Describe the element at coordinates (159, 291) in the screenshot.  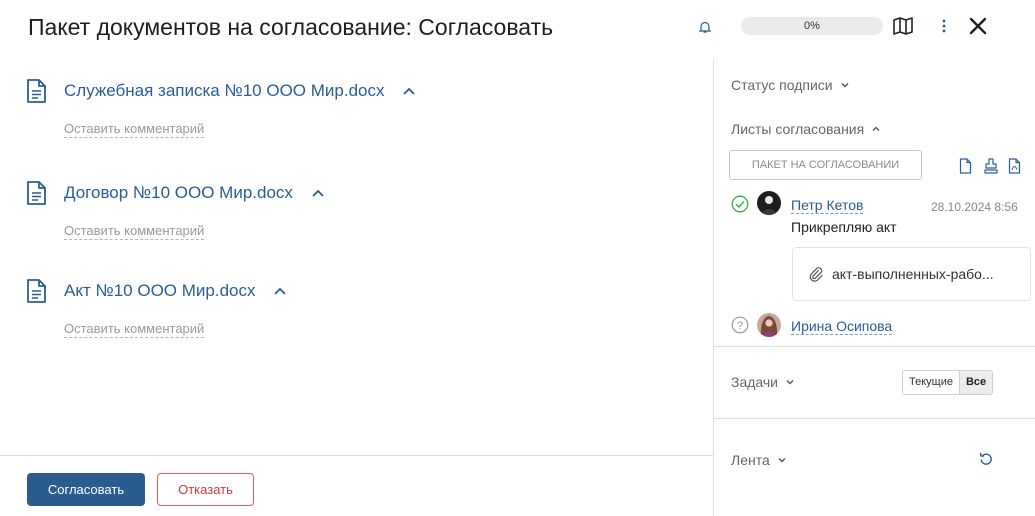
I see `document-name-link: Акт №10 ООО Мир.docx` at that location.